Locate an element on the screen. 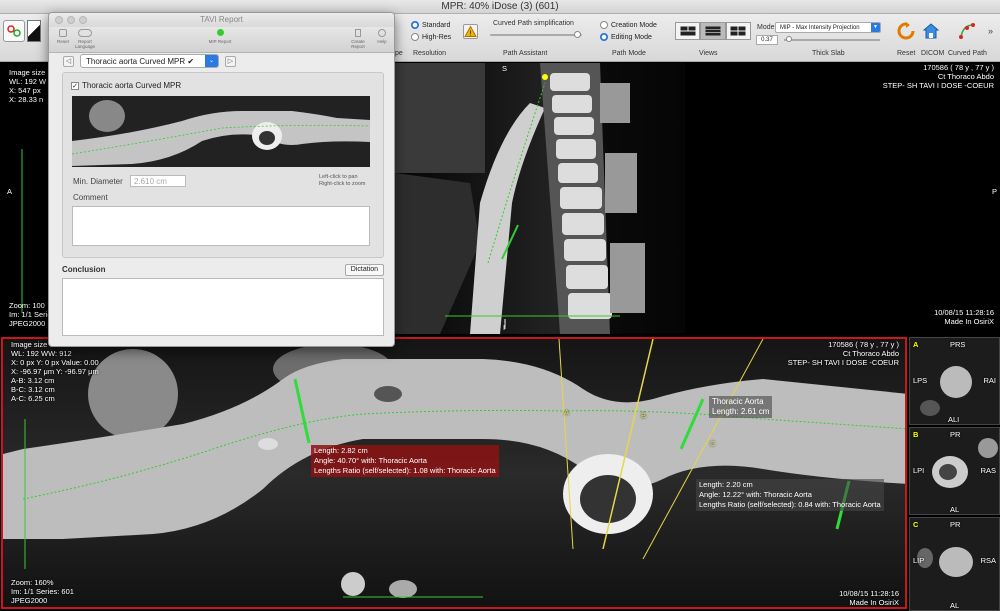  marker-c: C is located at coordinates (713, 443).